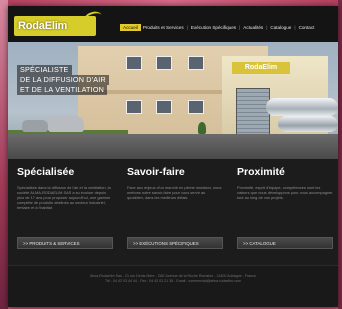 Image resolution: width=342 pixels, height=309 pixels. I want to click on hero-tagline-line: SPÉCIALISTE, so click(44, 70).